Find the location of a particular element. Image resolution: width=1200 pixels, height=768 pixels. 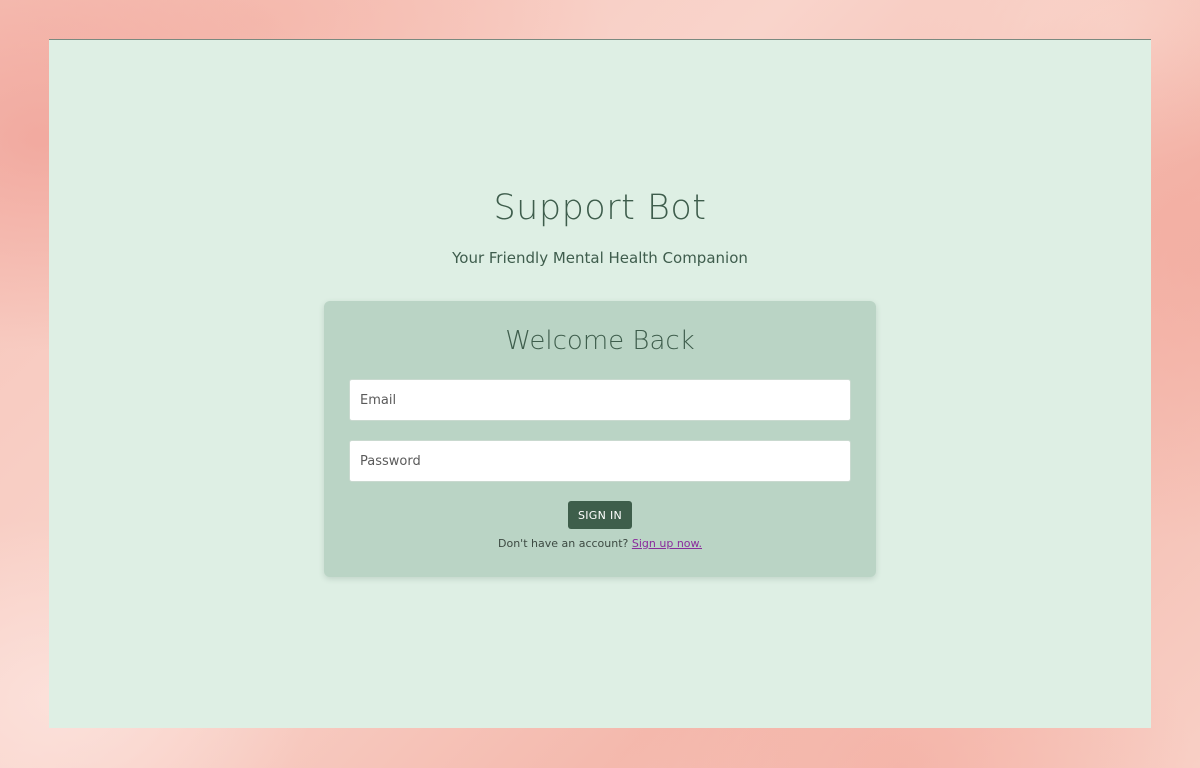

sign-in-button: SIGN IN is located at coordinates (600, 515).